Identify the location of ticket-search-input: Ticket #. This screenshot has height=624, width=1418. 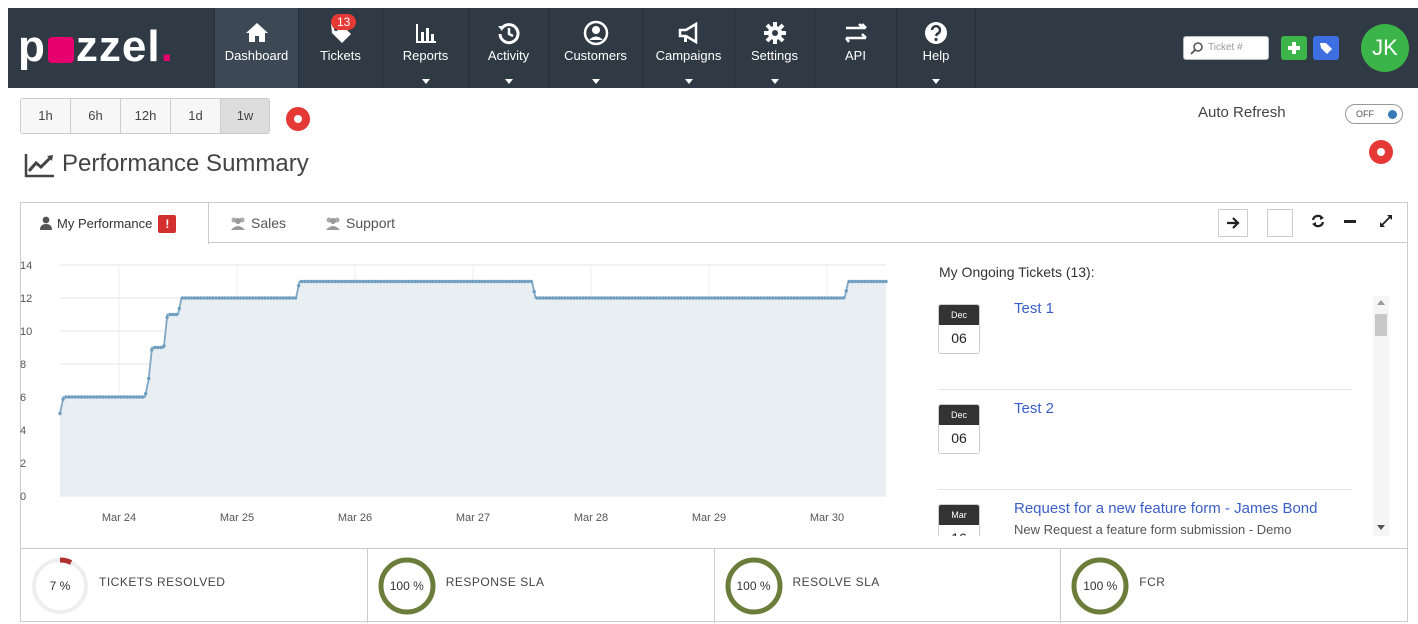
(1226, 48).